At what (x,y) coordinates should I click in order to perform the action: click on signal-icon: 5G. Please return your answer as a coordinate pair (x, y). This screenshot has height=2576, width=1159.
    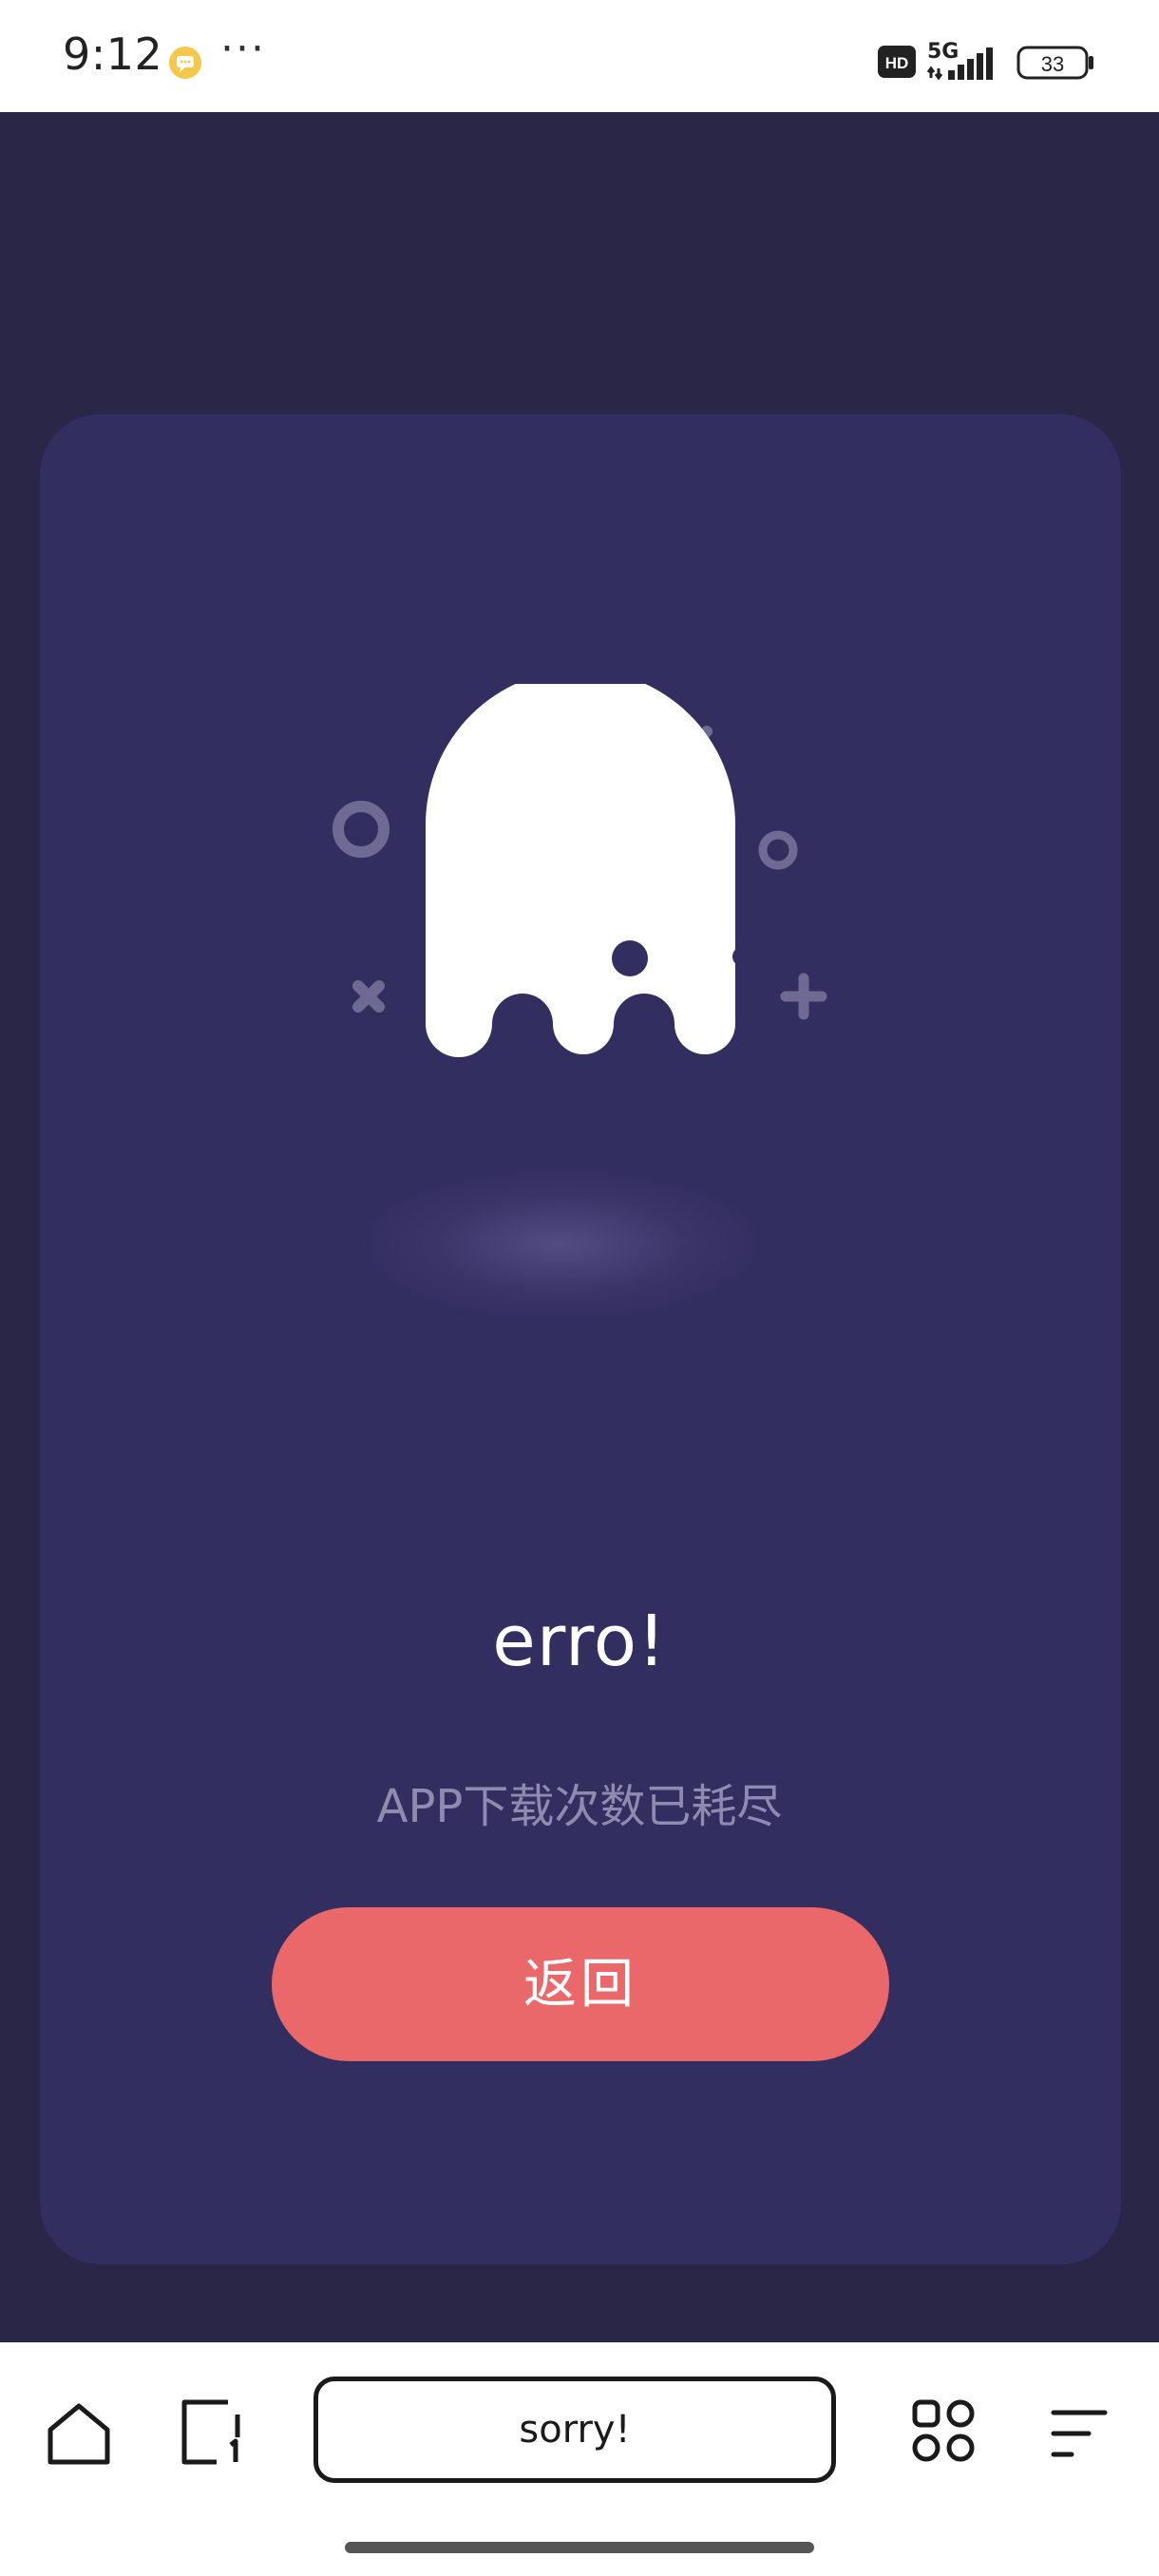
    Looking at the image, I should click on (965, 61).